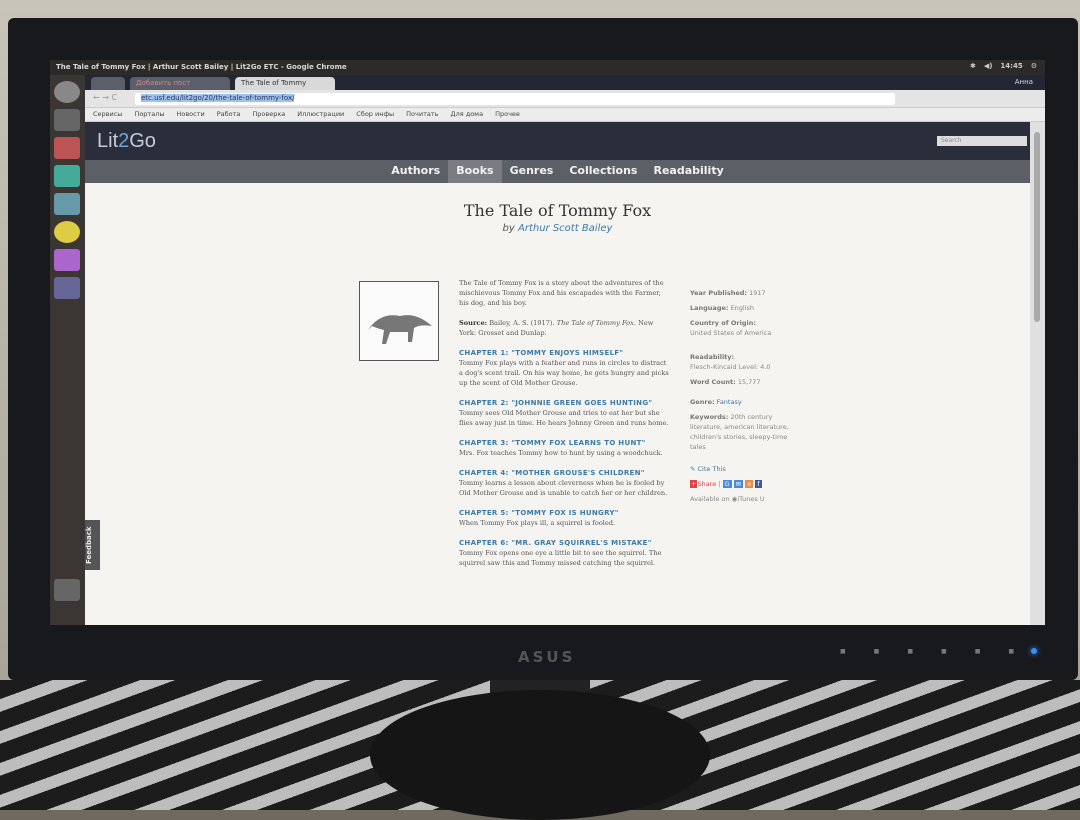 Image resolution: width=1080 pixels, height=820 pixels. I want to click on monitor-brand: ASUS, so click(547, 657).